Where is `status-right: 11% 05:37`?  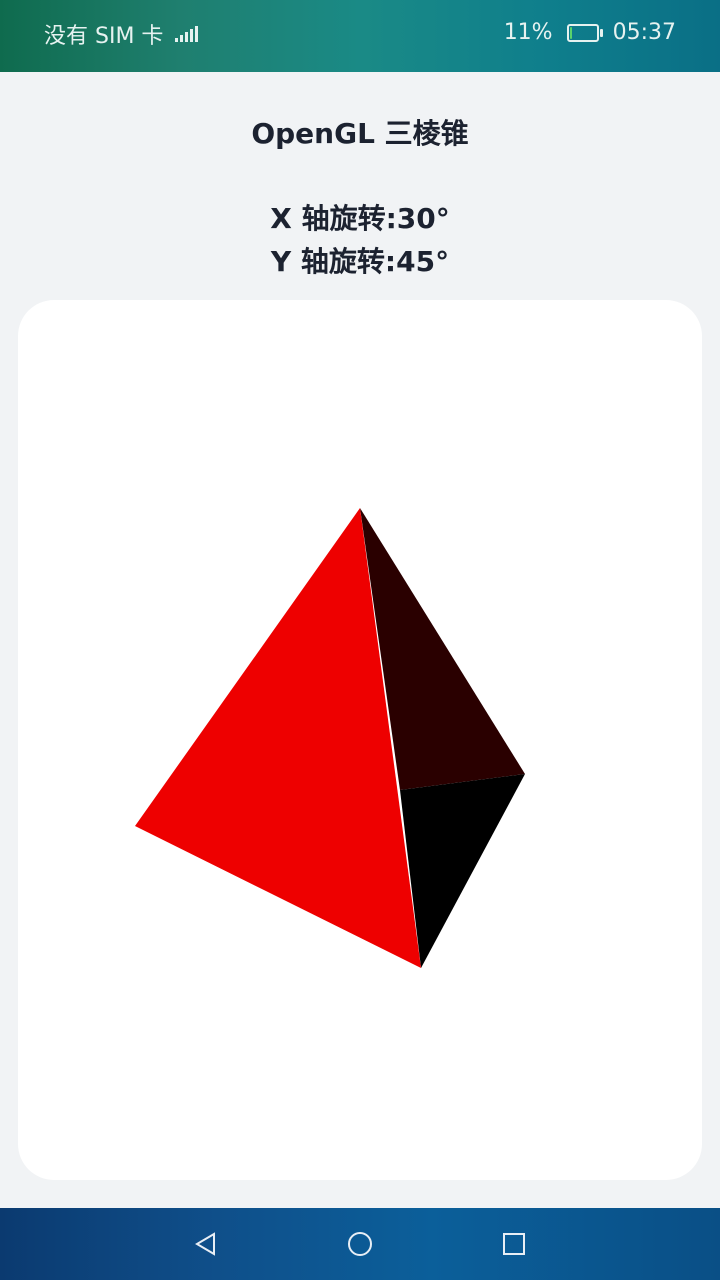
status-right: 11% 05:37 is located at coordinates (590, 32).